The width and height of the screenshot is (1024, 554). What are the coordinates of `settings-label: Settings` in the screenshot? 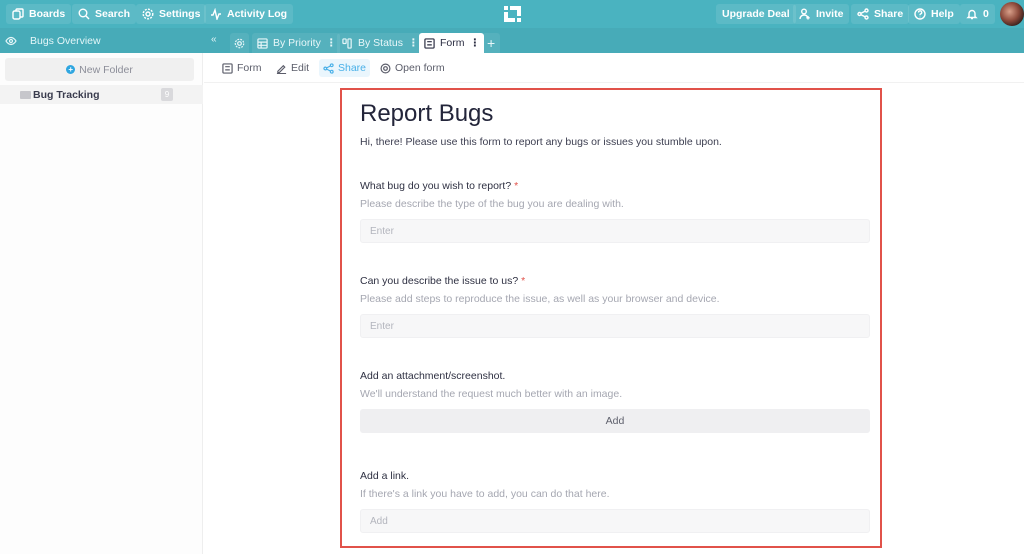 It's located at (180, 14).